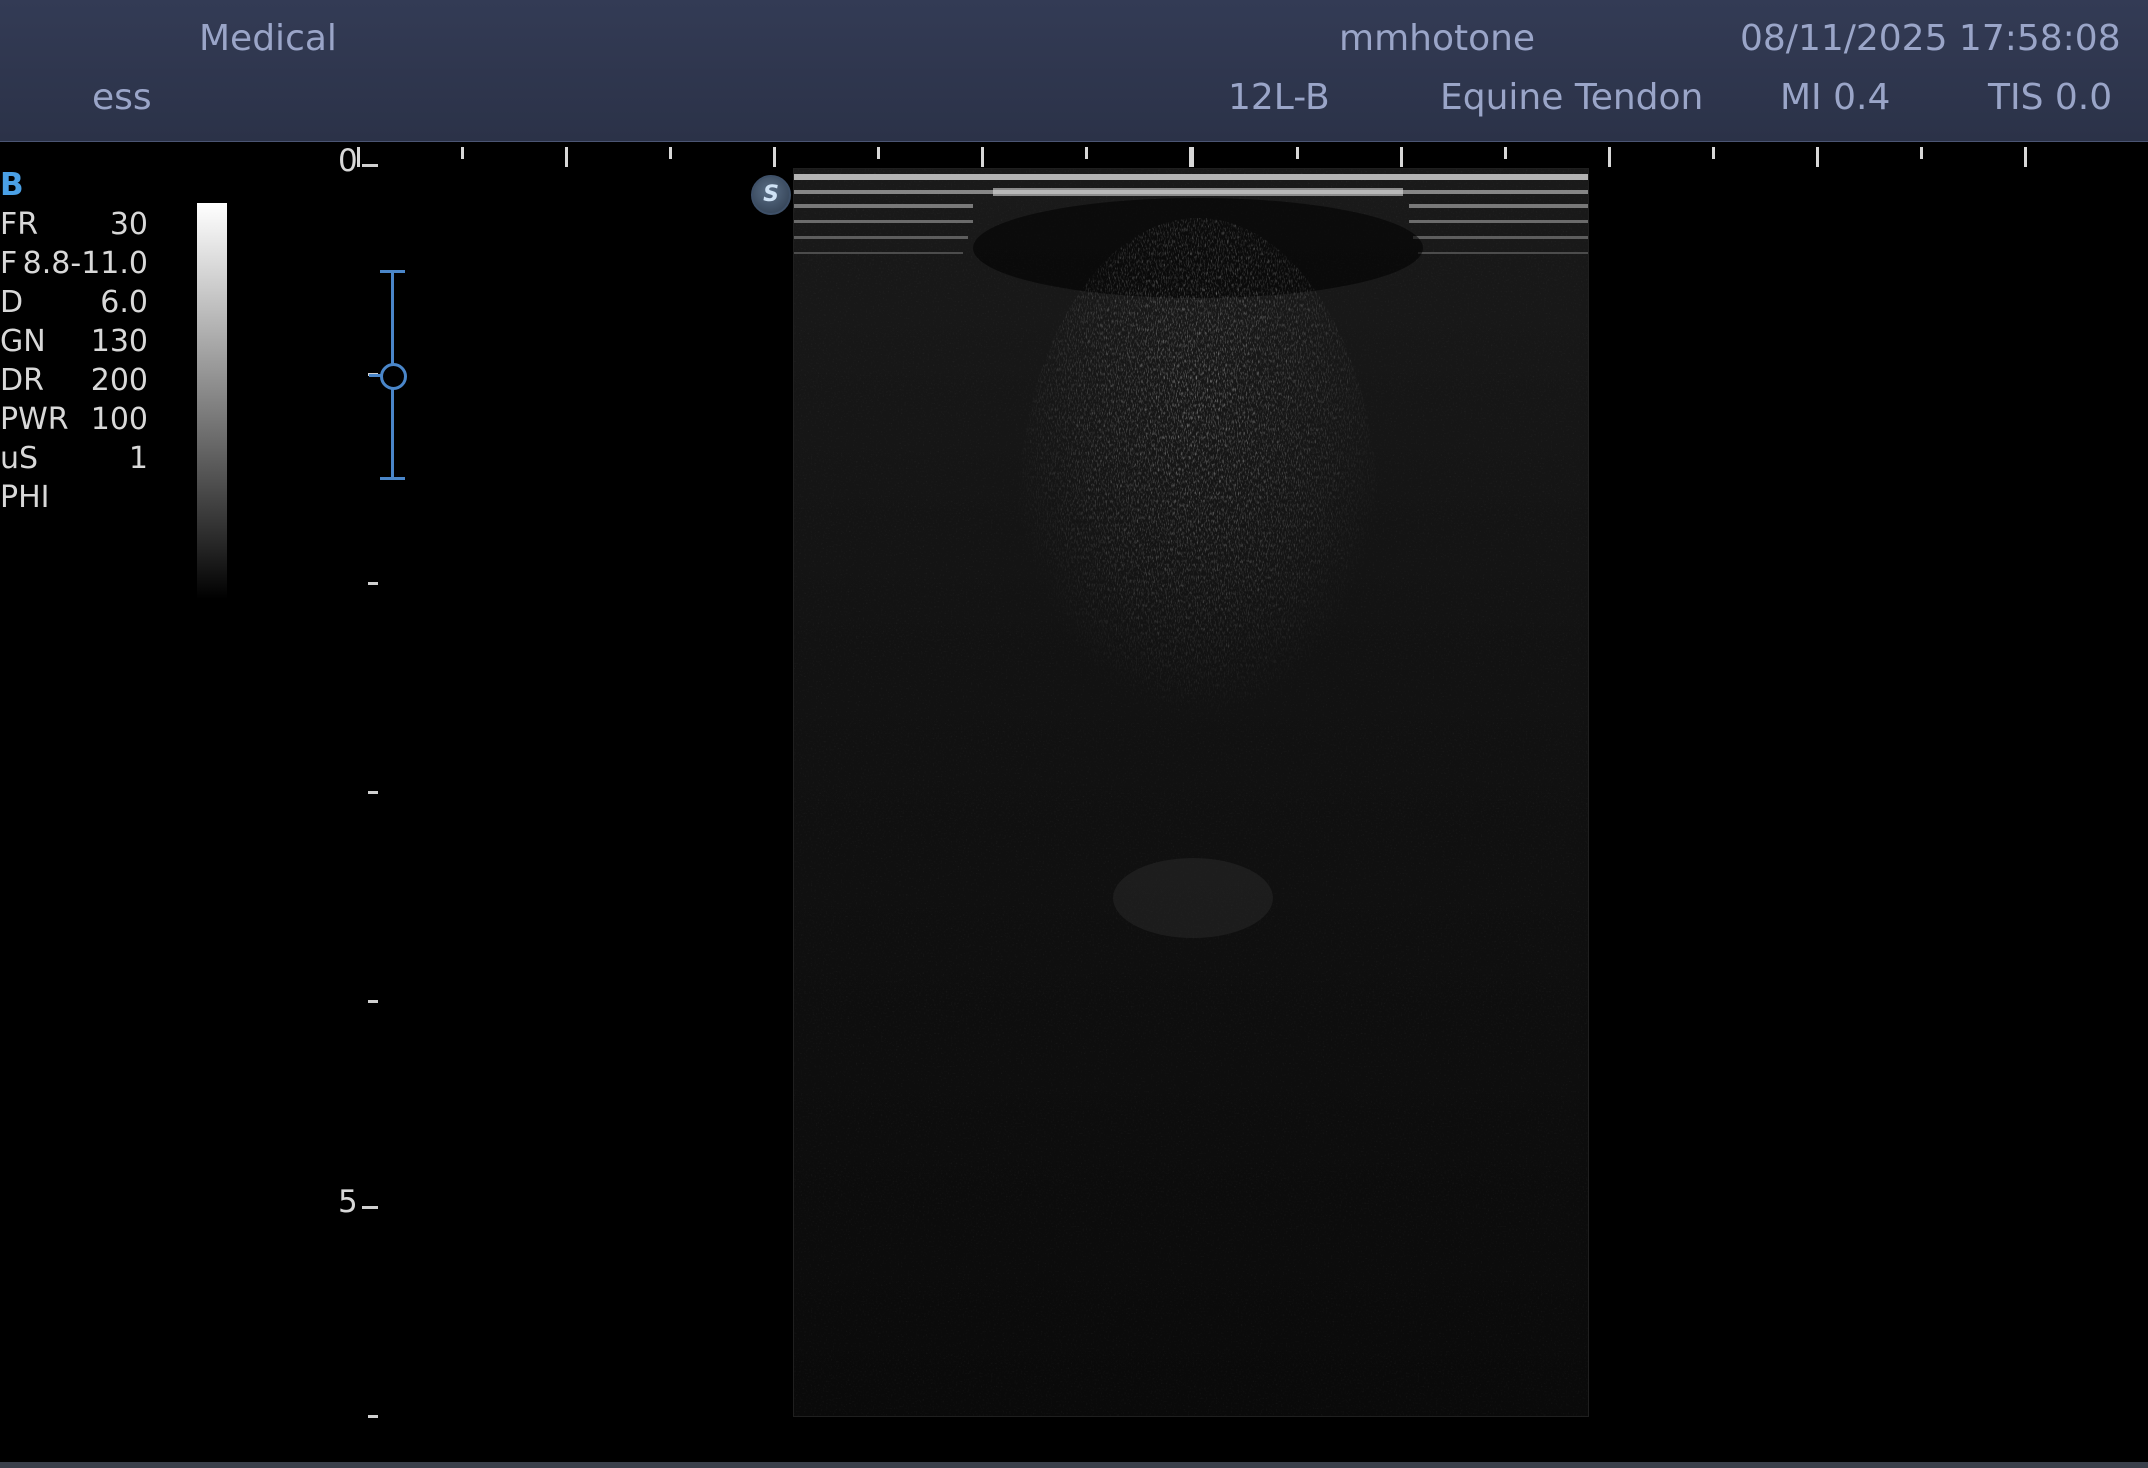 The height and width of the screenshot is (1468, 2148). Describe the element at coordinates (74, 419) in the screenshot. I see `param-row-power: PWR 100` at that location.